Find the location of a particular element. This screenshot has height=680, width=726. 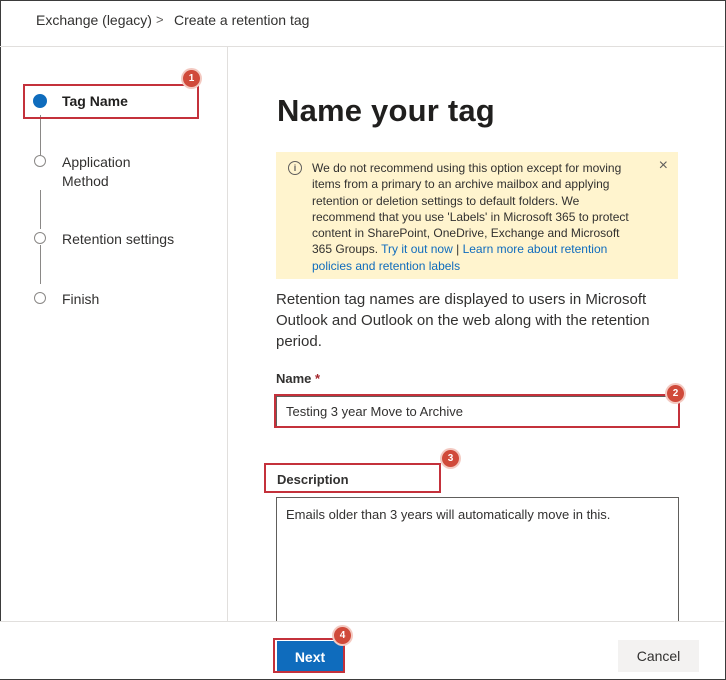

annotation-highlight-next is located at coordinates (309, 655).